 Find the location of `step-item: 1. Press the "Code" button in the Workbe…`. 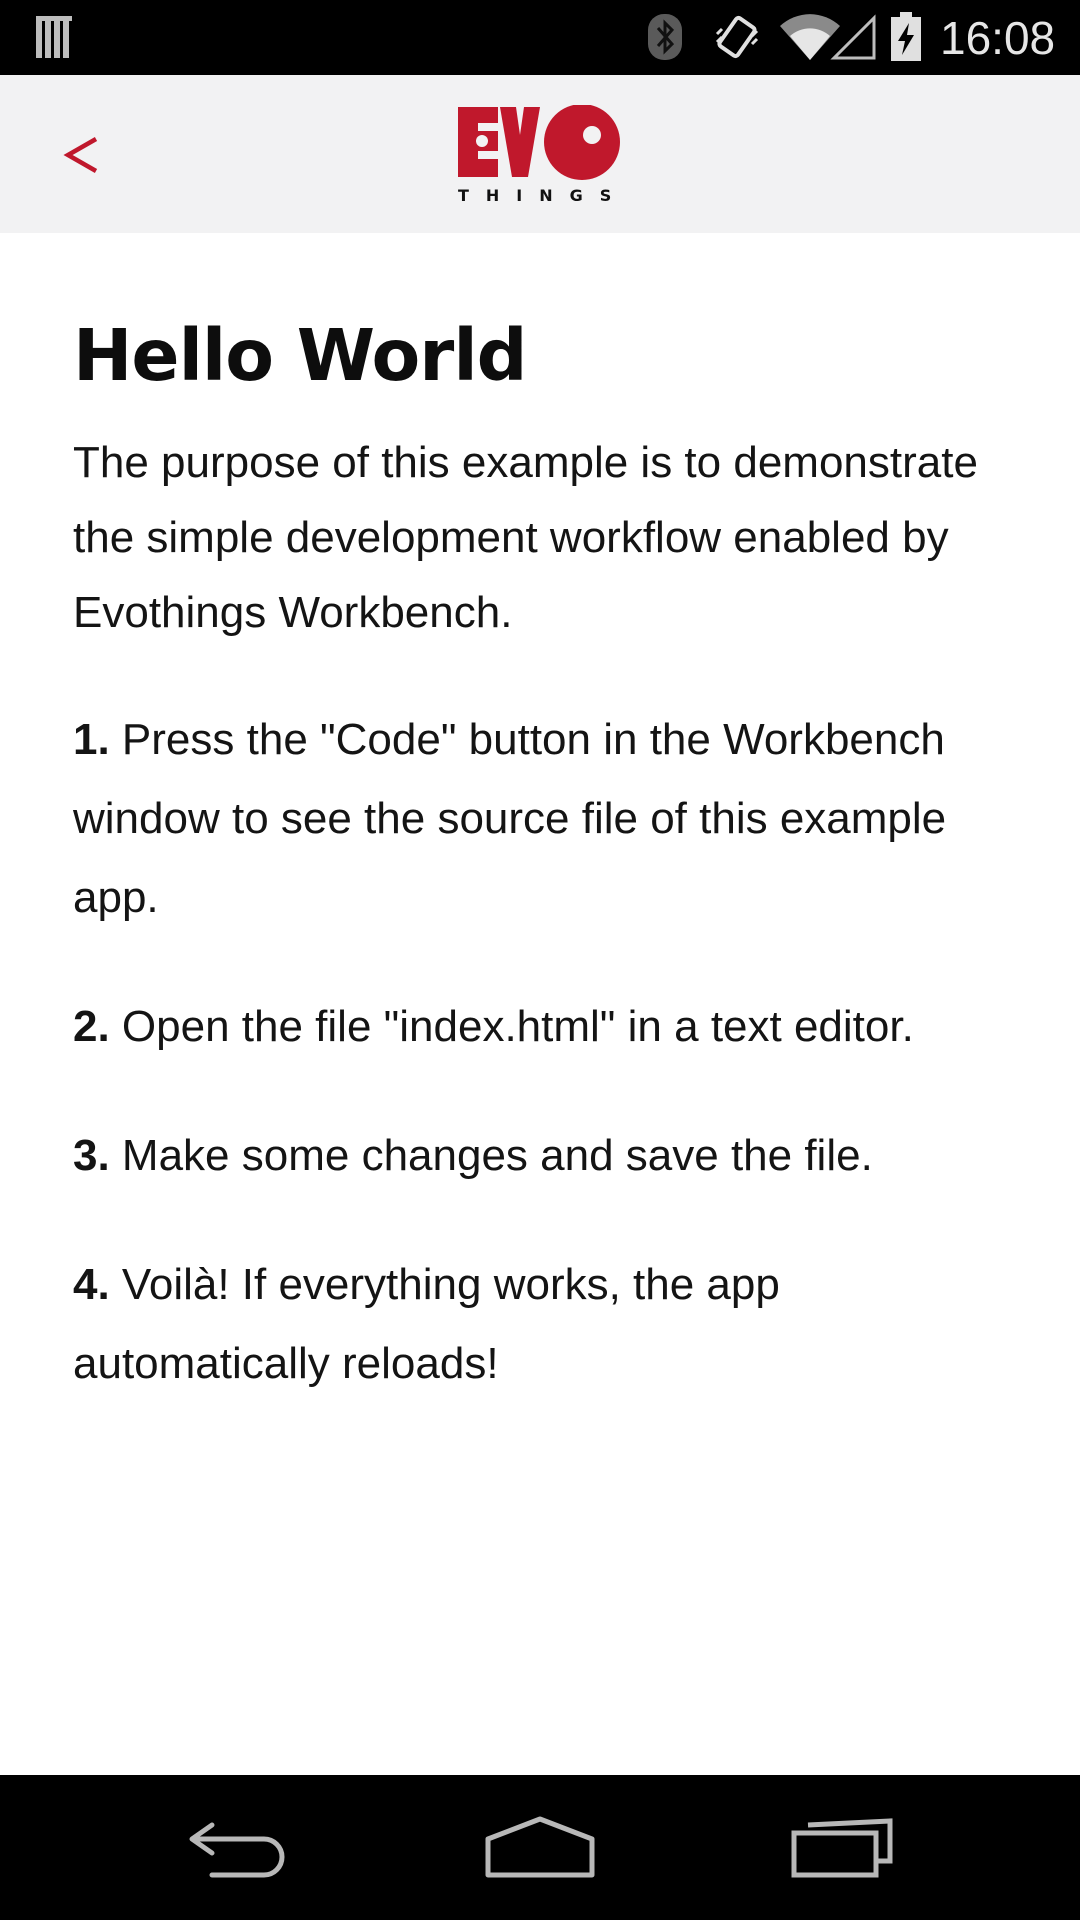

step-item: 1. Press the "Code" button in the Workbe… is located at coordinates (543, 818).